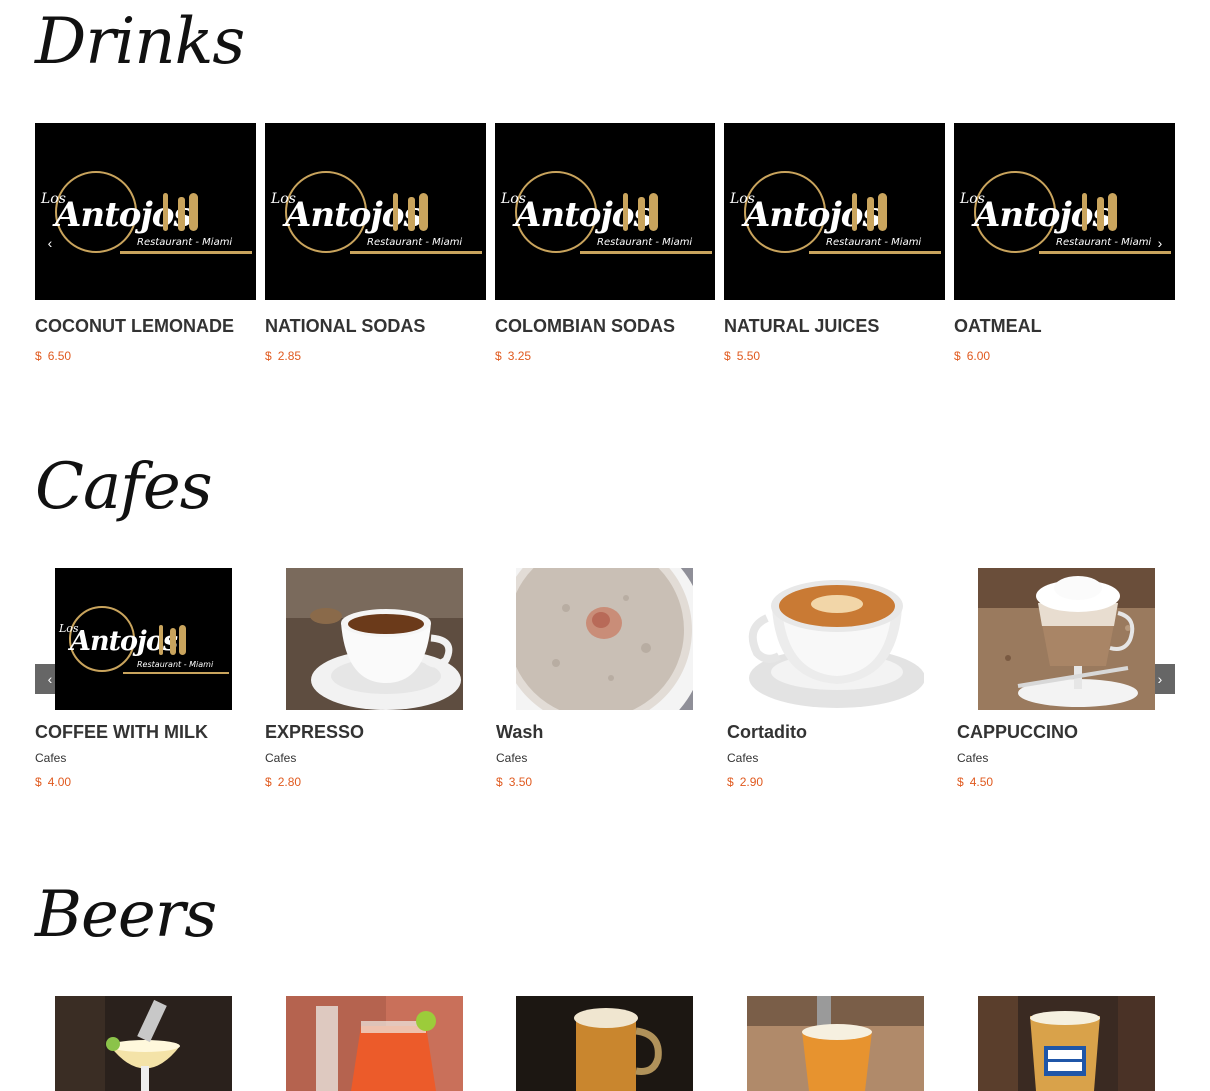 This screenshot has height=1091, width=1210. What do you see at coordinates (145, 732) in the screenshot?
I see `item-name: COFFEE WITH MILK` at bounding box center [145, 732].